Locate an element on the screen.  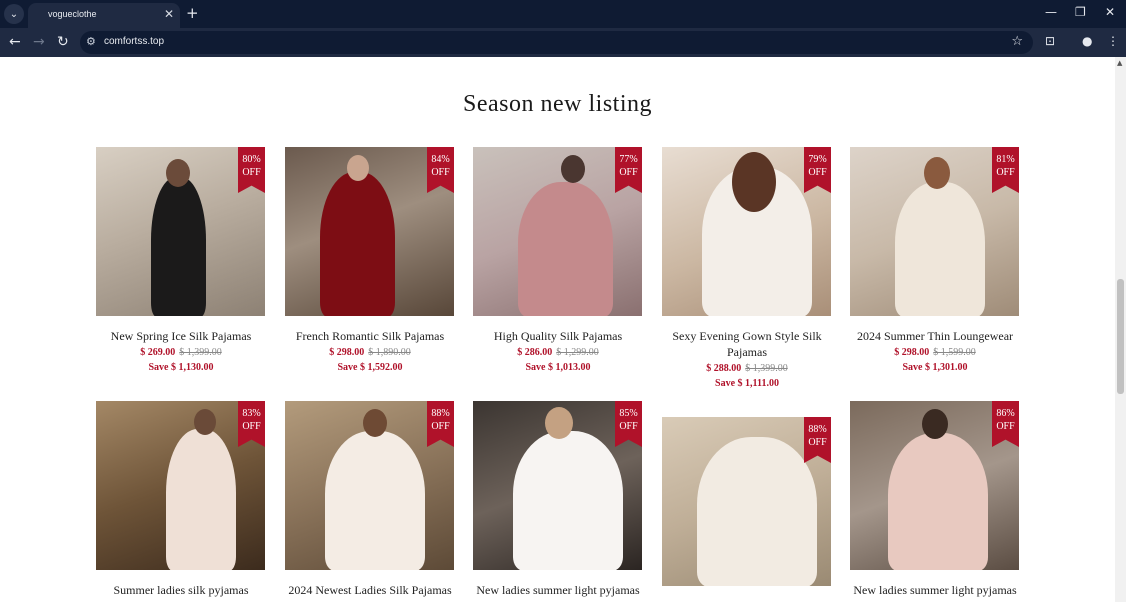
browser-tab-bar: ⌄ vogueclothe ✕ + — ❐ ✕ is located at coordinates (563, 14).